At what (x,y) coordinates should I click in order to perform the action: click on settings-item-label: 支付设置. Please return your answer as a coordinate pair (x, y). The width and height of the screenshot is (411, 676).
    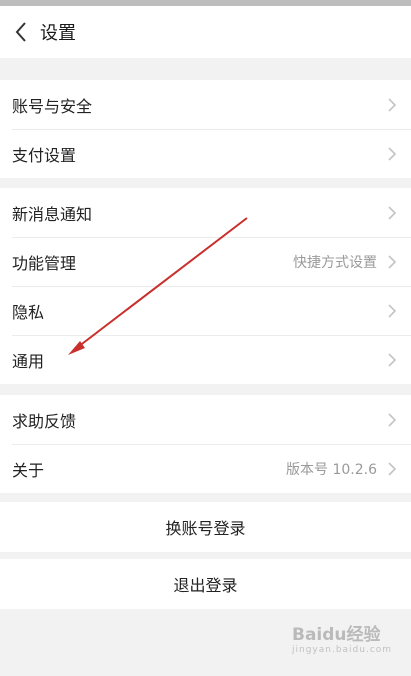
    Looking at the image, I should click on (44, 155).